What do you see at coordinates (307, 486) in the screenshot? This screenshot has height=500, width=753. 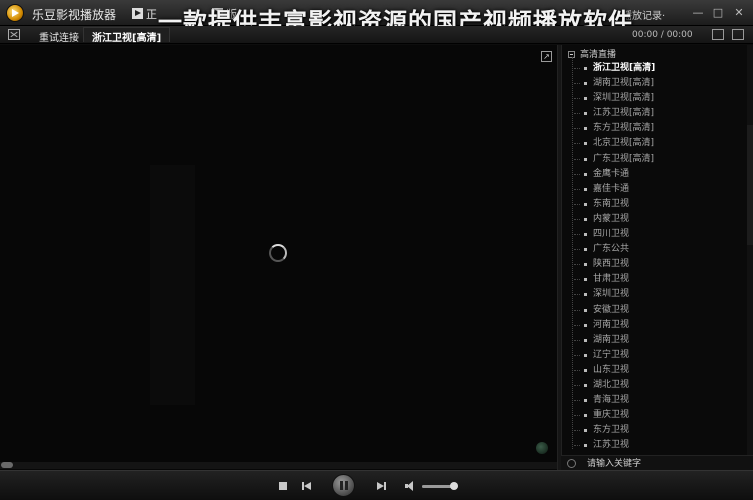 I see `previous-icon` at bounding box center [307, 486].